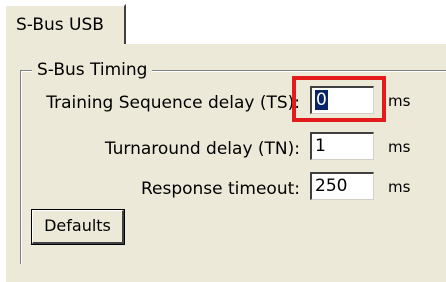  What do you see at coordinates (173, 103) in the screenshot?
I see `training-sequence-delay-label: Training Sequence delay (TS):` at bounding box center [173, 103].